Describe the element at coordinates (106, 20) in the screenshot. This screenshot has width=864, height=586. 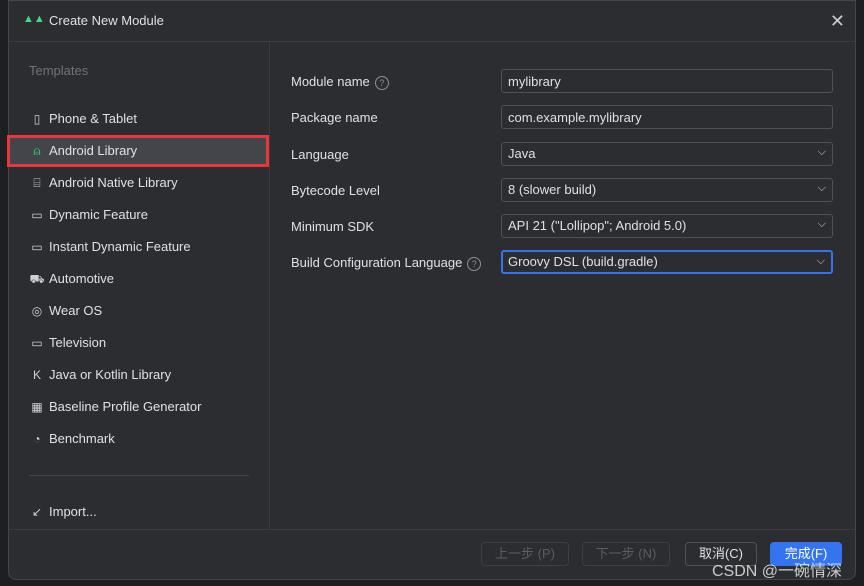
I see `dialog-title: Create New Module` at that location.